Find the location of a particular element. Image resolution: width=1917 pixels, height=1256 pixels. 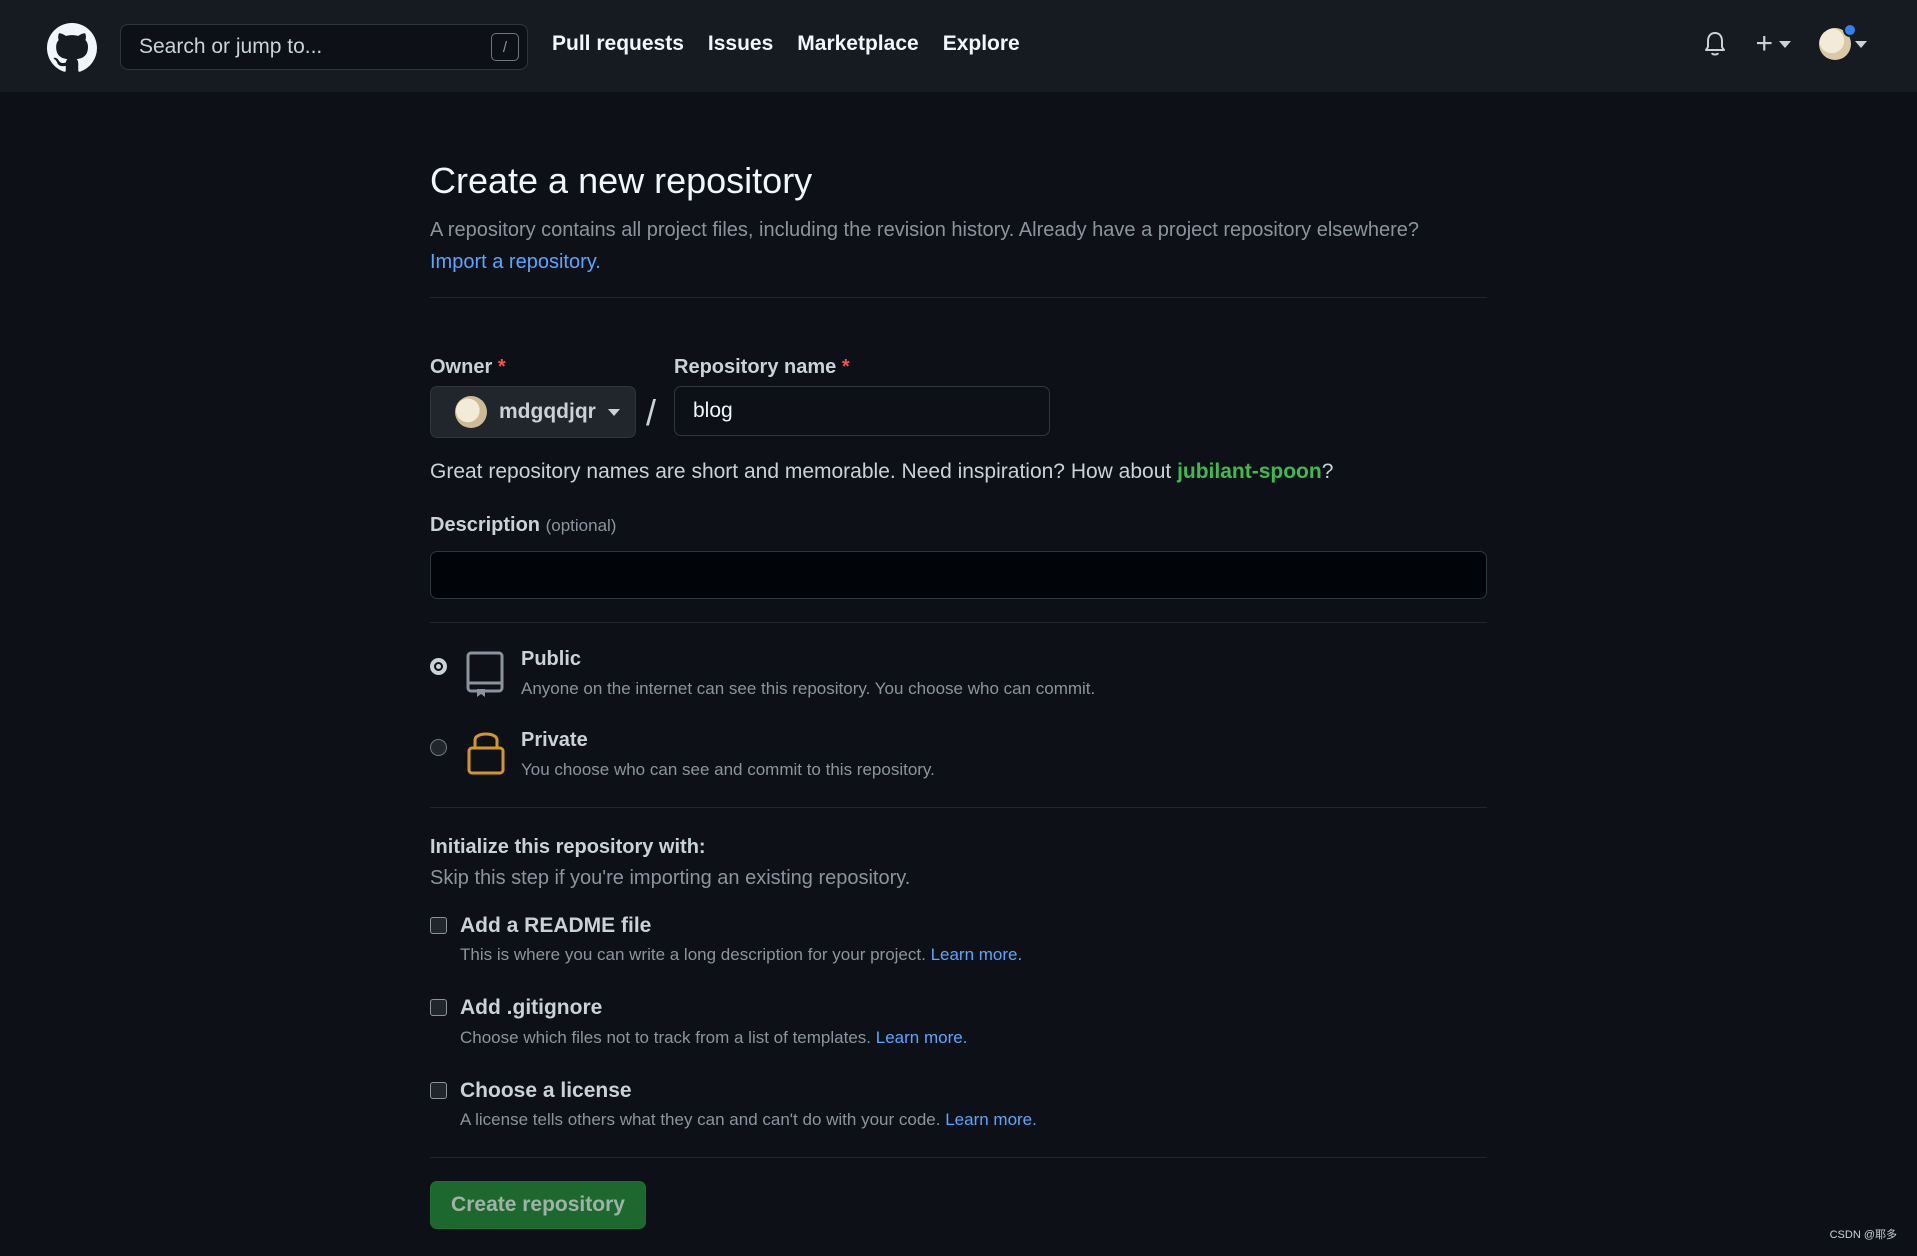

header-actions: + is located at coordinates (1785, 41).